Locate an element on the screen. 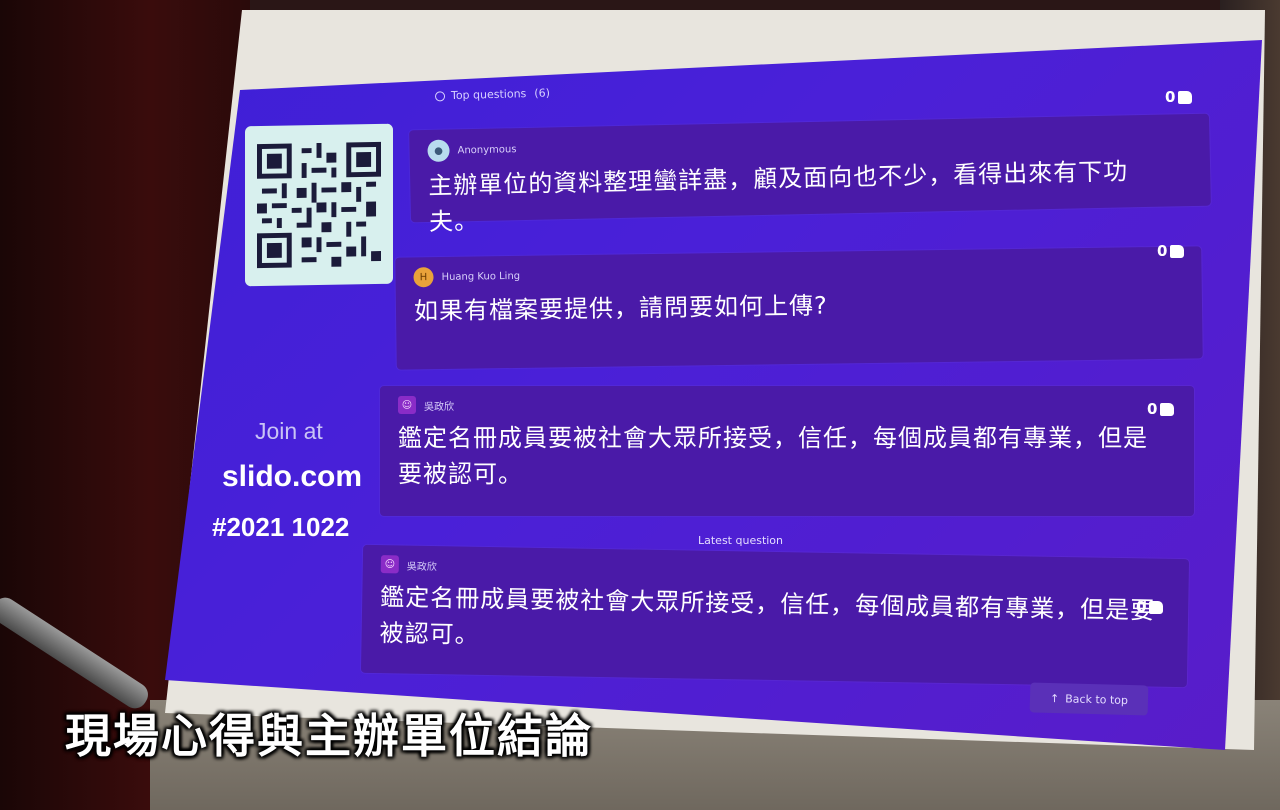  clock-icon is located at coordinates (440, 96).